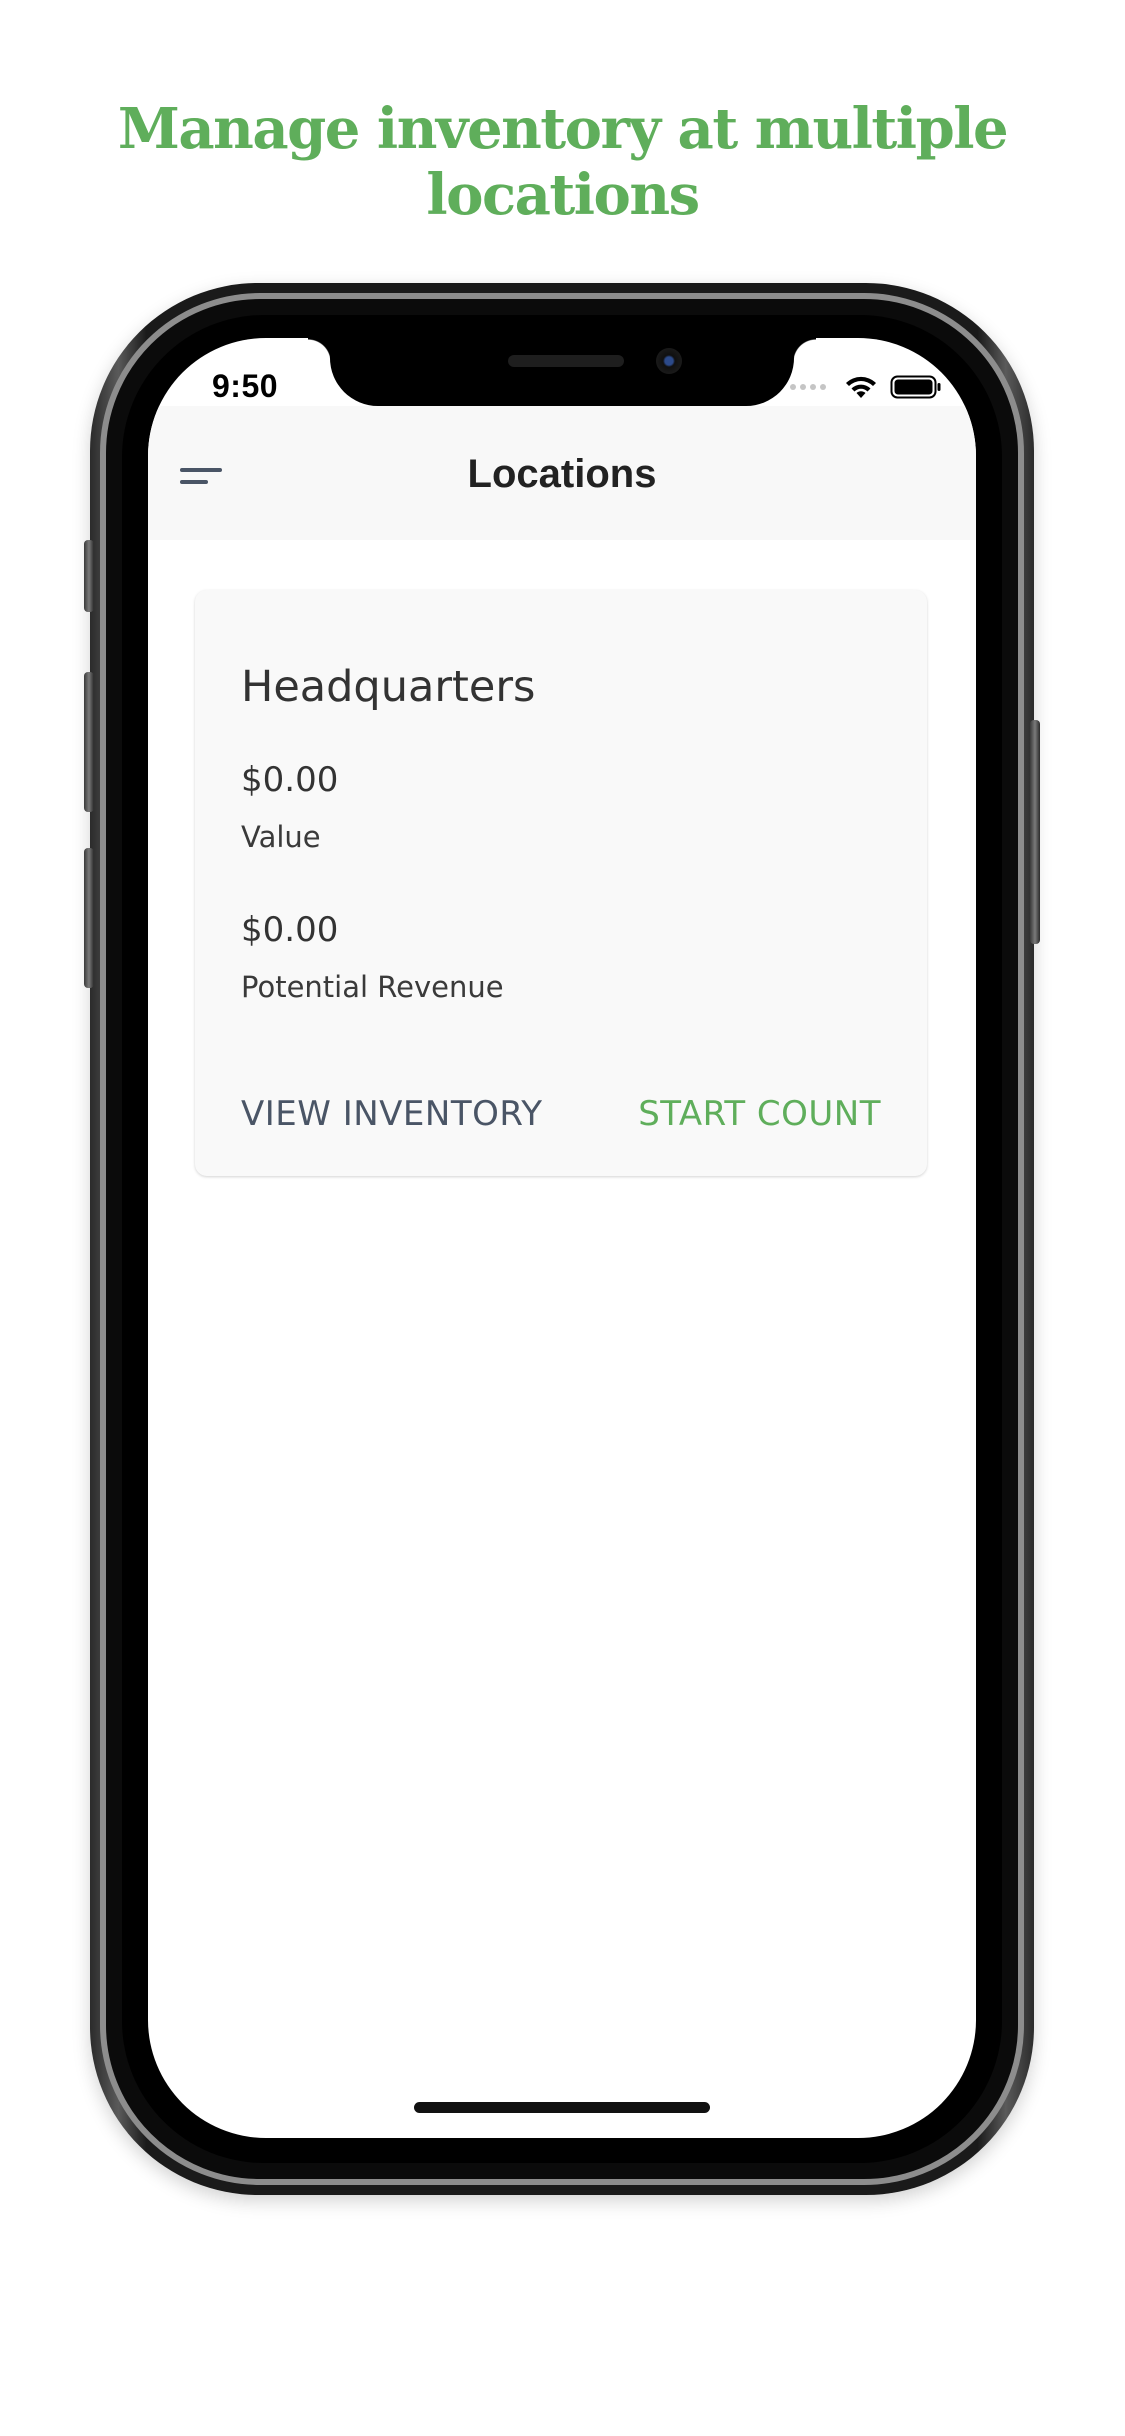 This screenshot has height=2436, width=1125. Describe the element at coordinates (861, 387) in the screenshot. I see `wifi-icon` at that location.